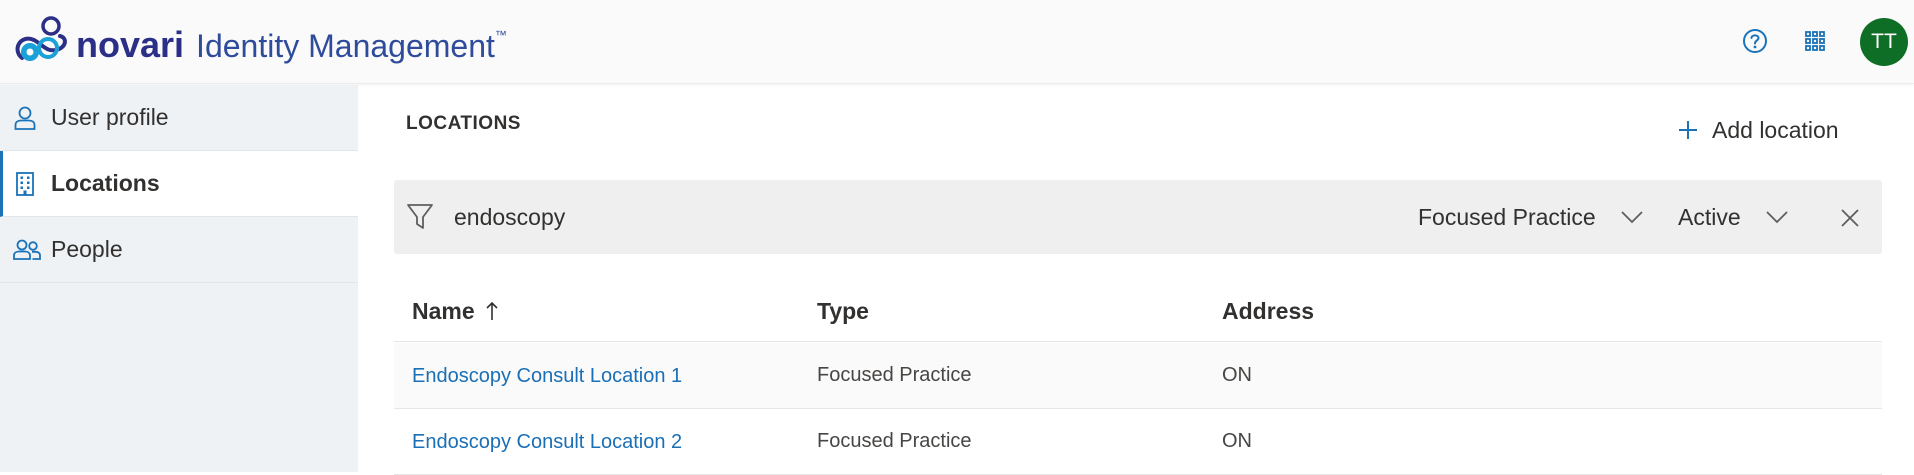  What do you see at coordinates (843, 311) in the screenshot?
I see `column-header-type: Type` at bounding box center [843, 311].